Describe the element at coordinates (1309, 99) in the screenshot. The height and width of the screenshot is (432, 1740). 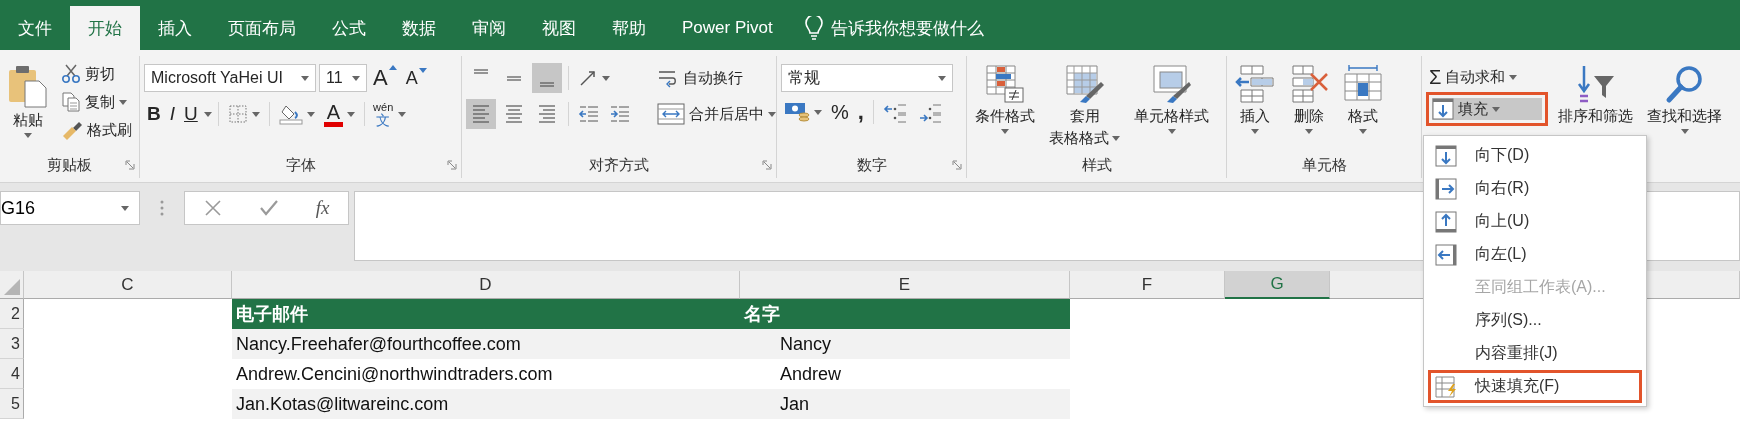
I see `delete-button: 删除` at that location.